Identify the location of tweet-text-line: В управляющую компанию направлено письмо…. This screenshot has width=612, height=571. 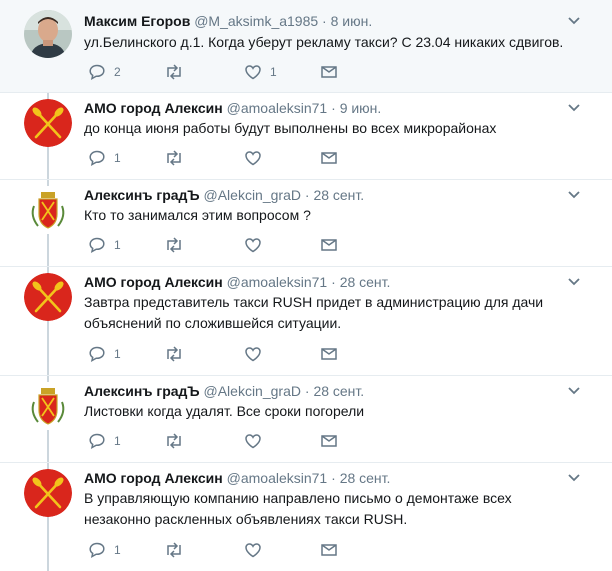
(298, 498).